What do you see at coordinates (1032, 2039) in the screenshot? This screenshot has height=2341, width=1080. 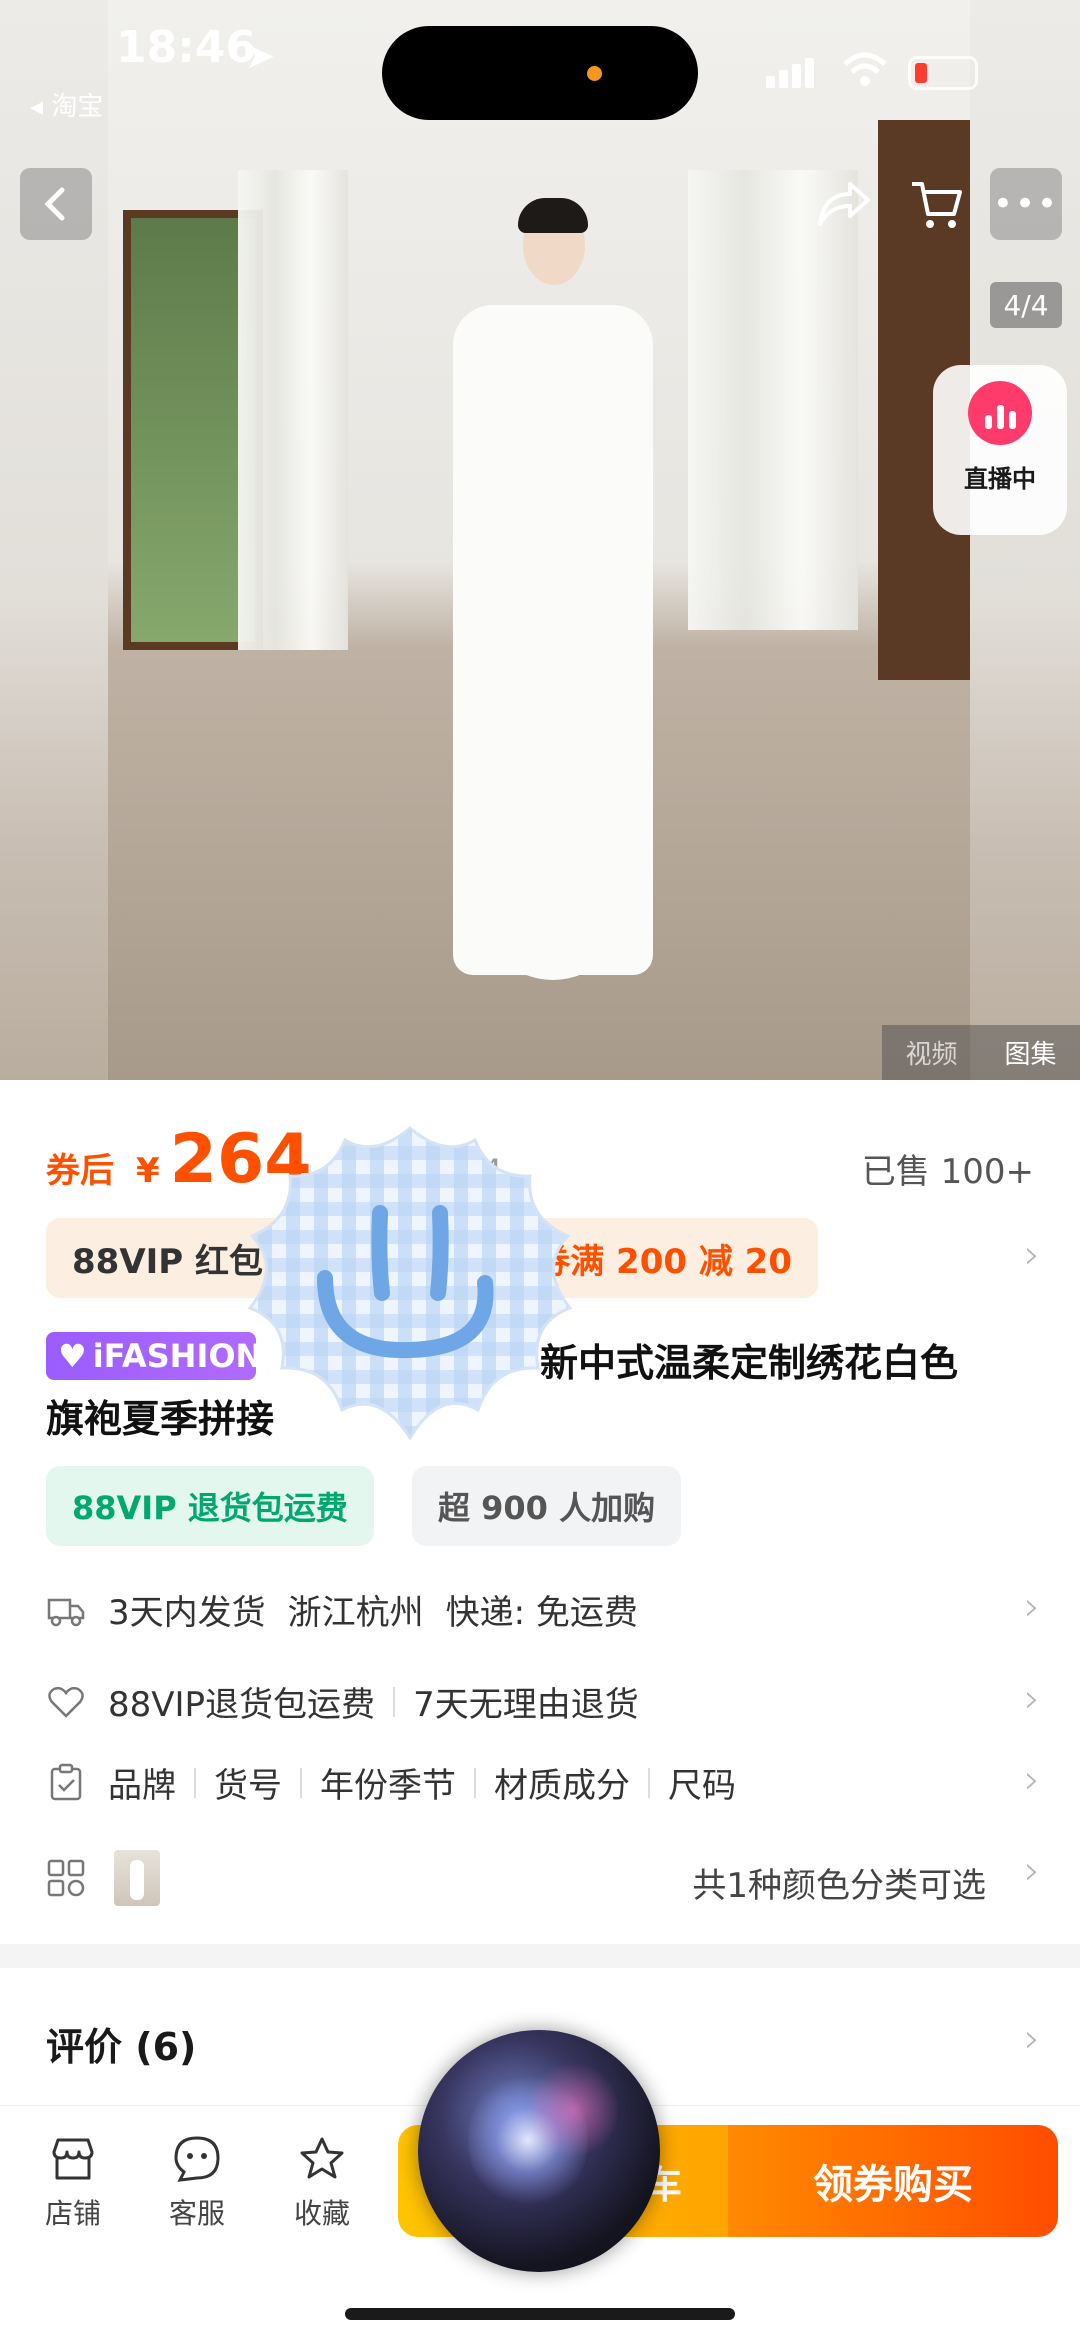 I see `reviews-chevron-icon: ›` at bounding box center [1032, 2039].